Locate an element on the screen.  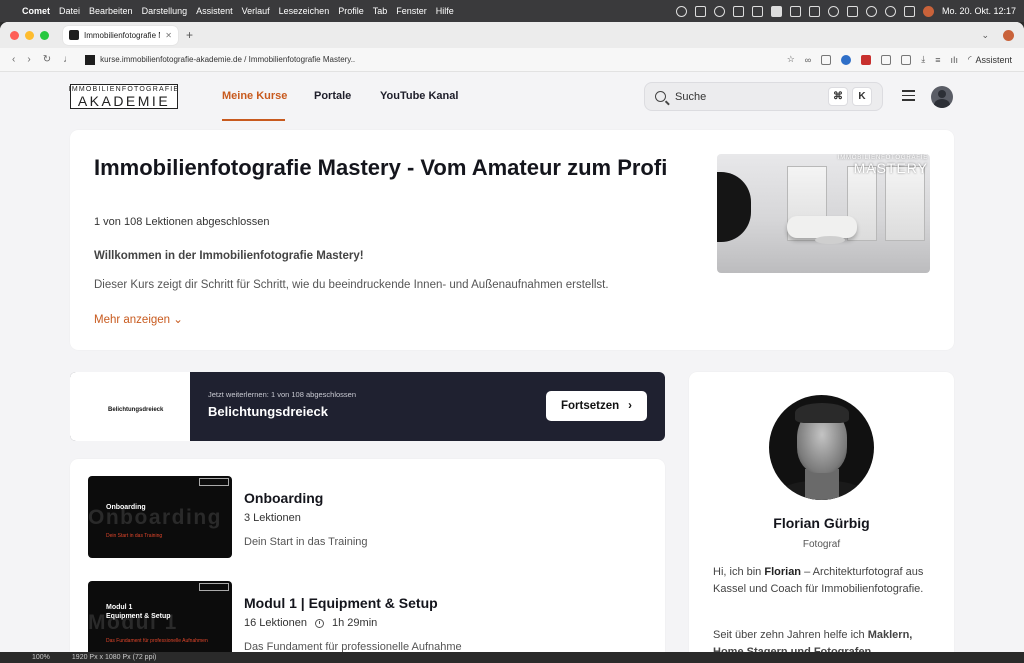
bookmark-star-icon: ☆ is located at coordinates (791, 59).